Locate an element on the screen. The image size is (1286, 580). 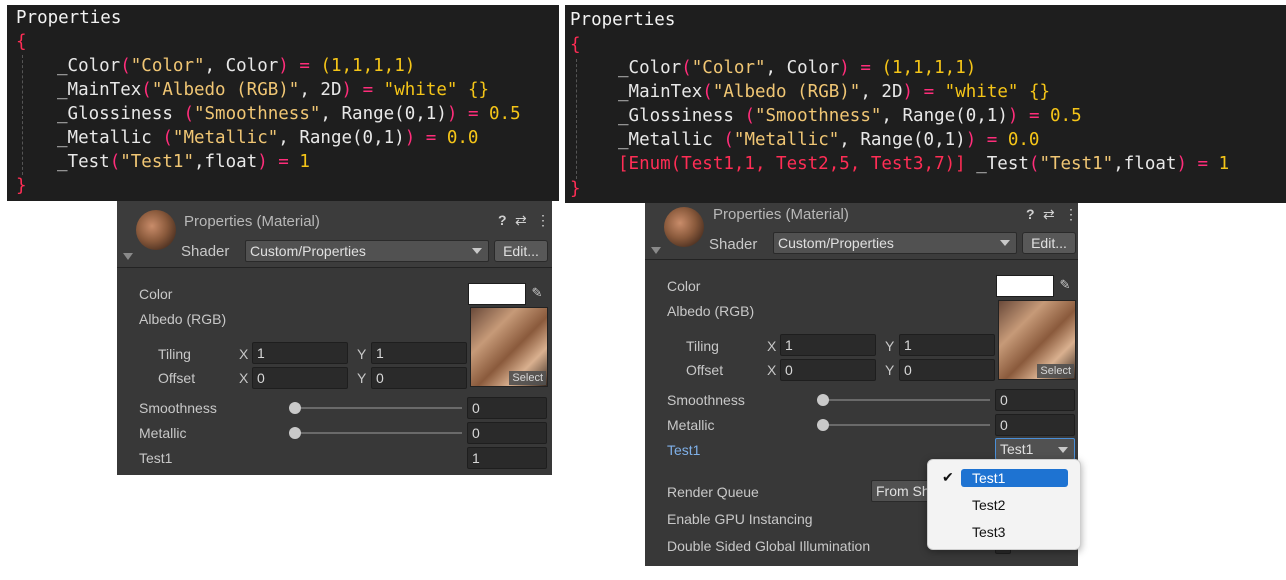
gpu-instancing-label: Enable GPU Instancing is located at coordinates (740, 519).